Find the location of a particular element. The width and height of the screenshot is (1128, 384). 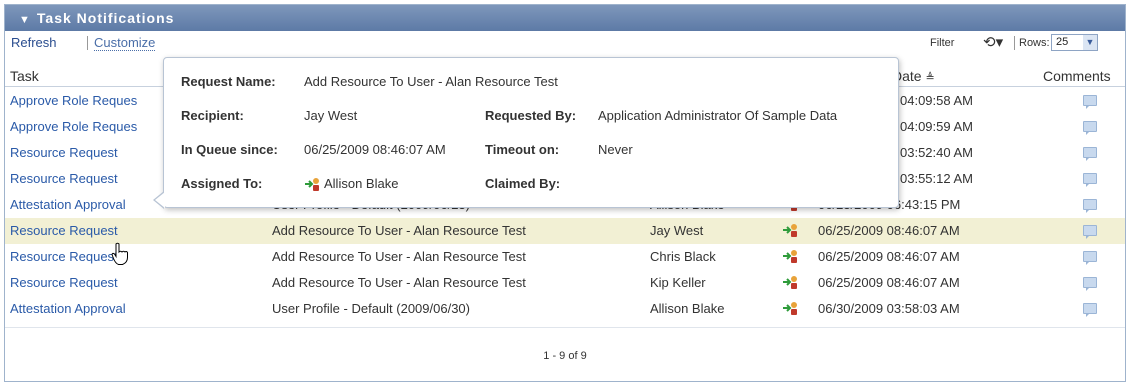

refresh-link: Refresh is located at coordinates (34, 42).